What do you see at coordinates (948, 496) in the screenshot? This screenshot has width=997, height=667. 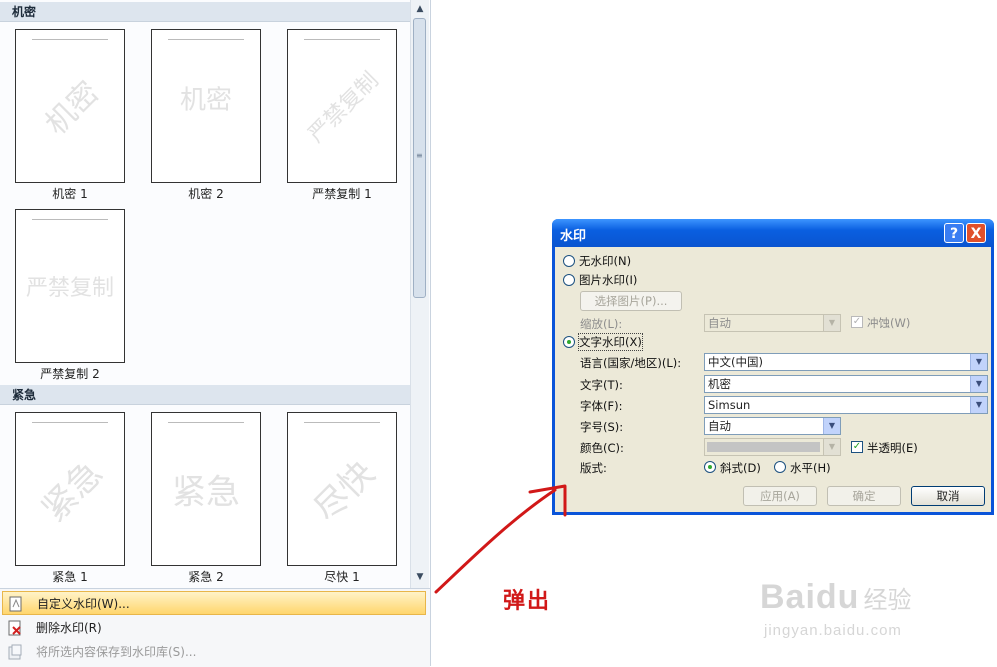 I see `cancel-button: 取消` at bounding box center [948, 496].